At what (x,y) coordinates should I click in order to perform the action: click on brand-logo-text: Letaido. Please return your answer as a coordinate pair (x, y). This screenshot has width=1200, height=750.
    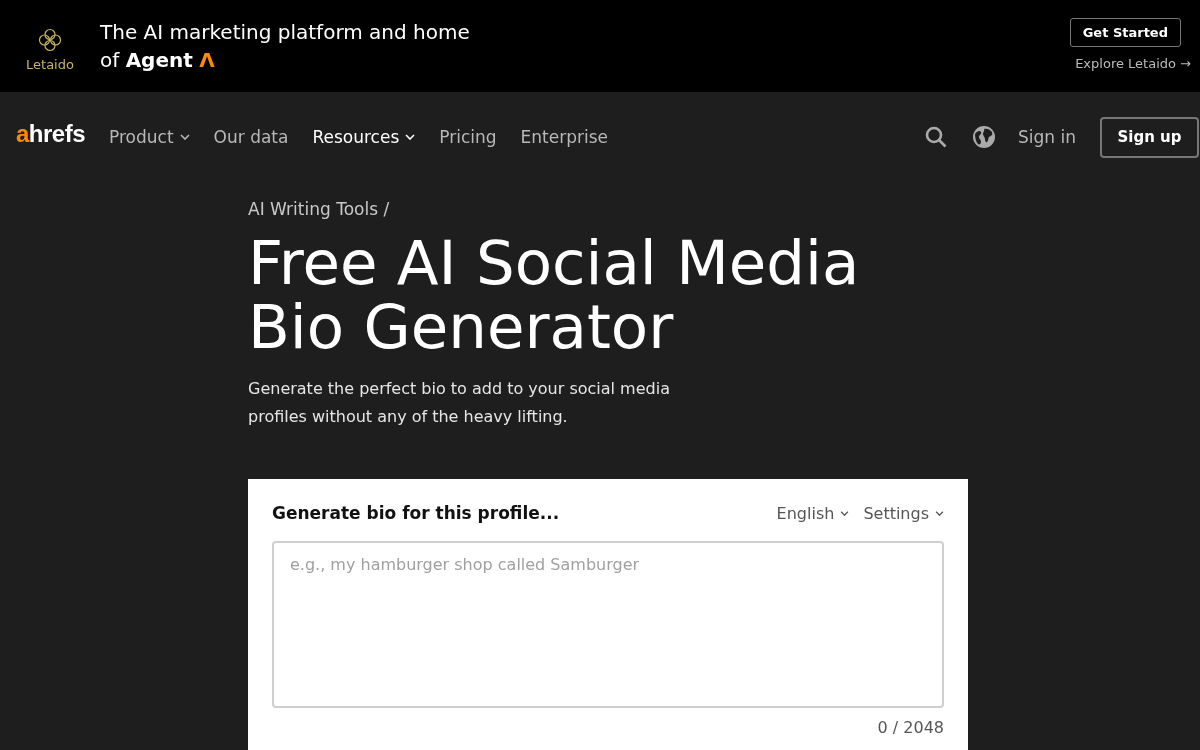
    Looking at the image, I should click on (50, 64).